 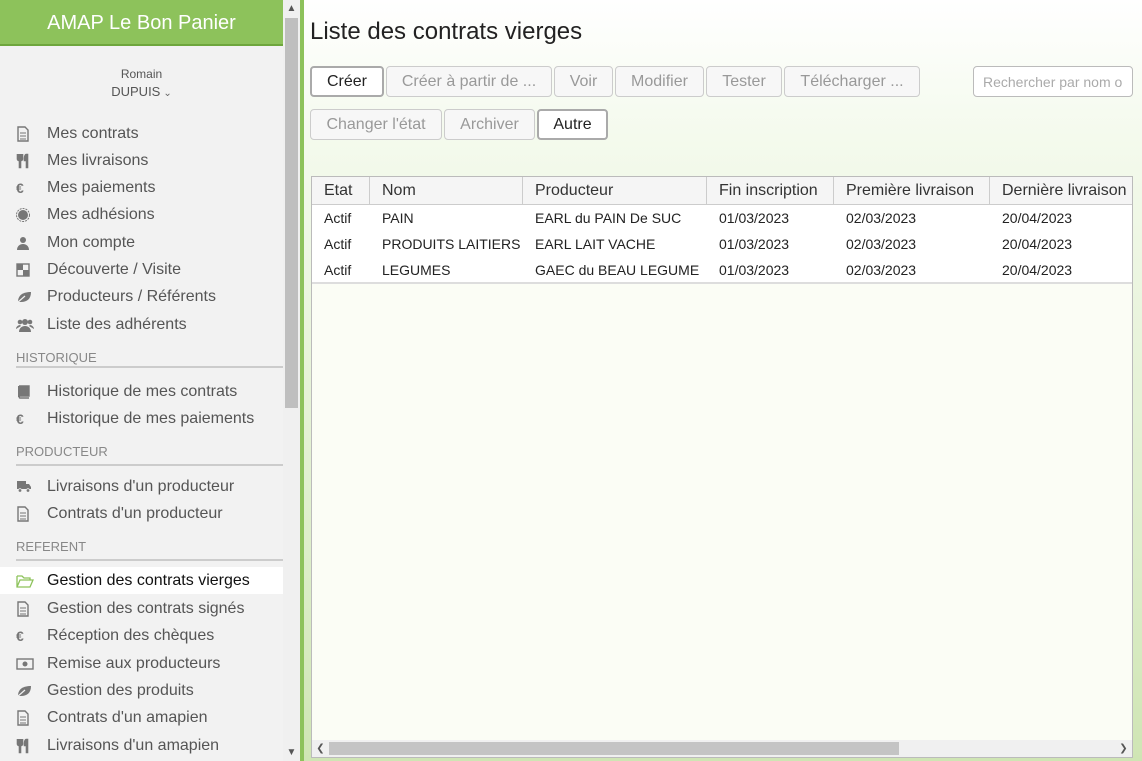 What do you see at coordinates (452, 244) in the screenshot?
I see `cell-nom: PRODUITS LAITIERS de VACHE` at bounding box center [452, 244].